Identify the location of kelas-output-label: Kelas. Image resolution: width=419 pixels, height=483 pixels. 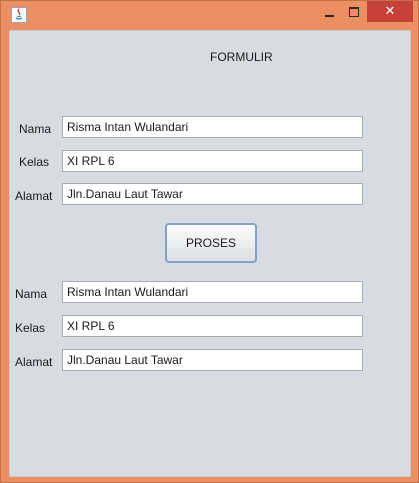
(30, 328).